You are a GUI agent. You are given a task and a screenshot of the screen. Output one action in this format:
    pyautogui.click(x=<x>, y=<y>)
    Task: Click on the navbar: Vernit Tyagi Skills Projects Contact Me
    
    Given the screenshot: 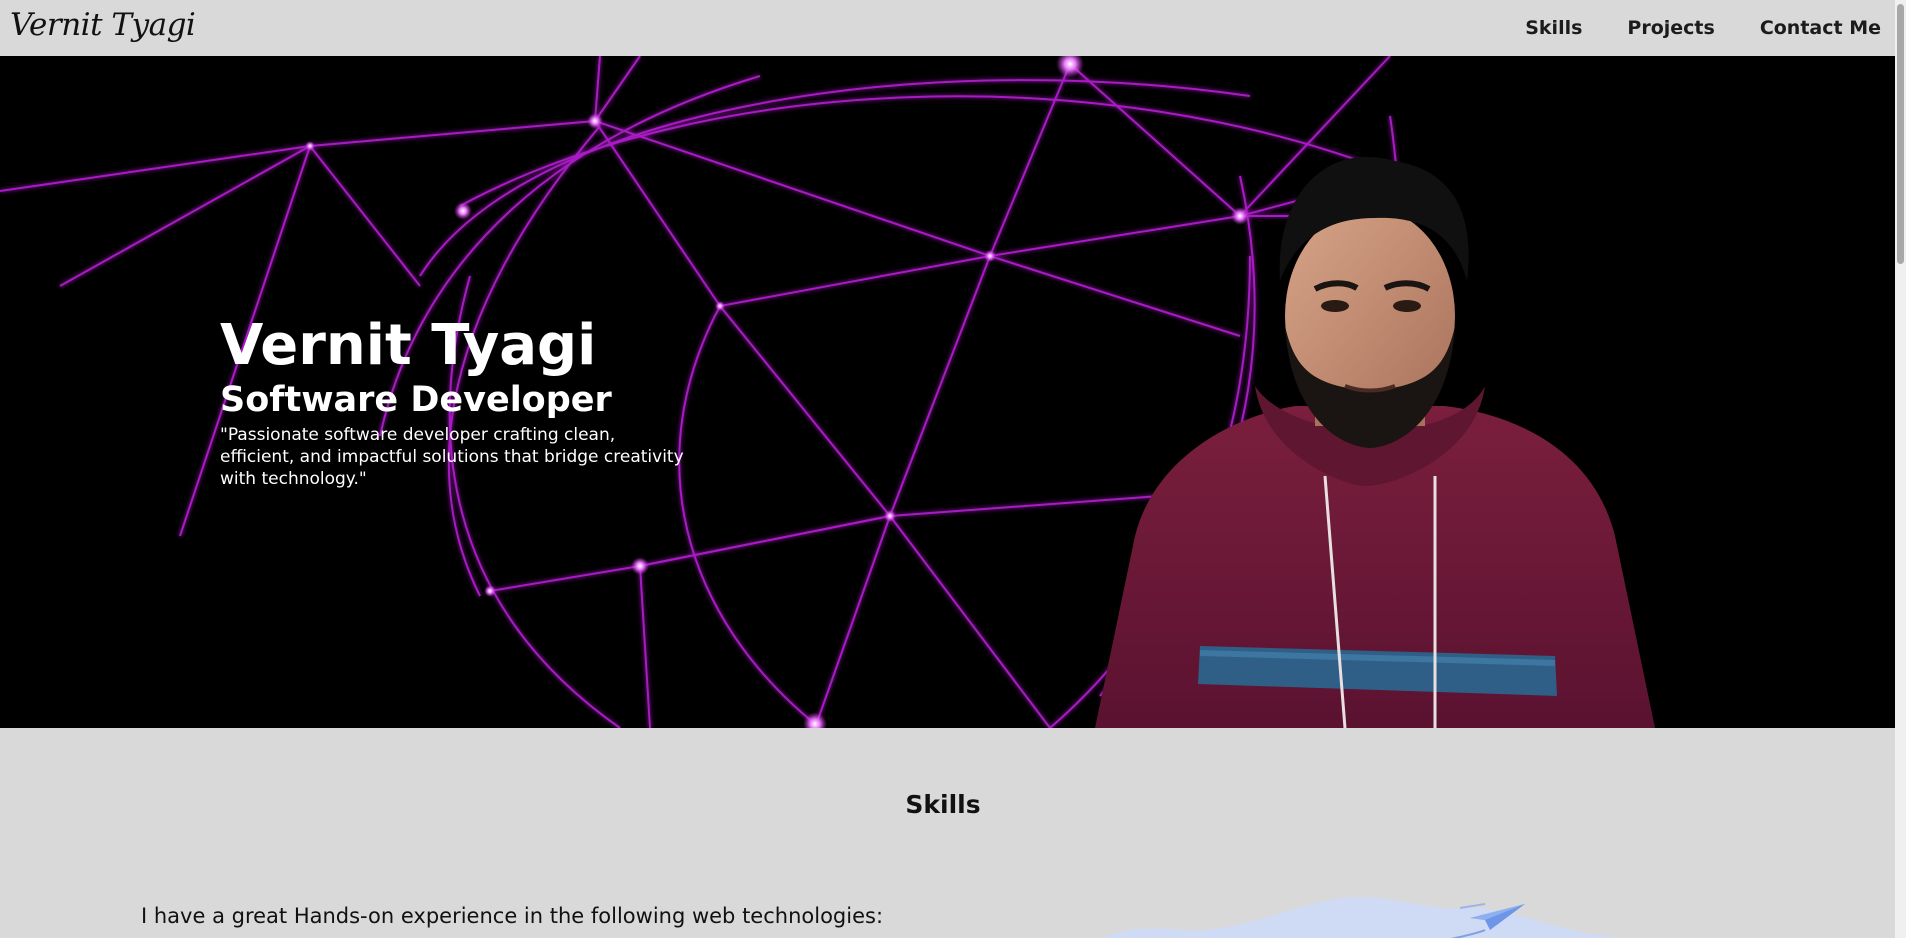 What is the action you would take?
    pyautogui.click(x=947, y=28)
    